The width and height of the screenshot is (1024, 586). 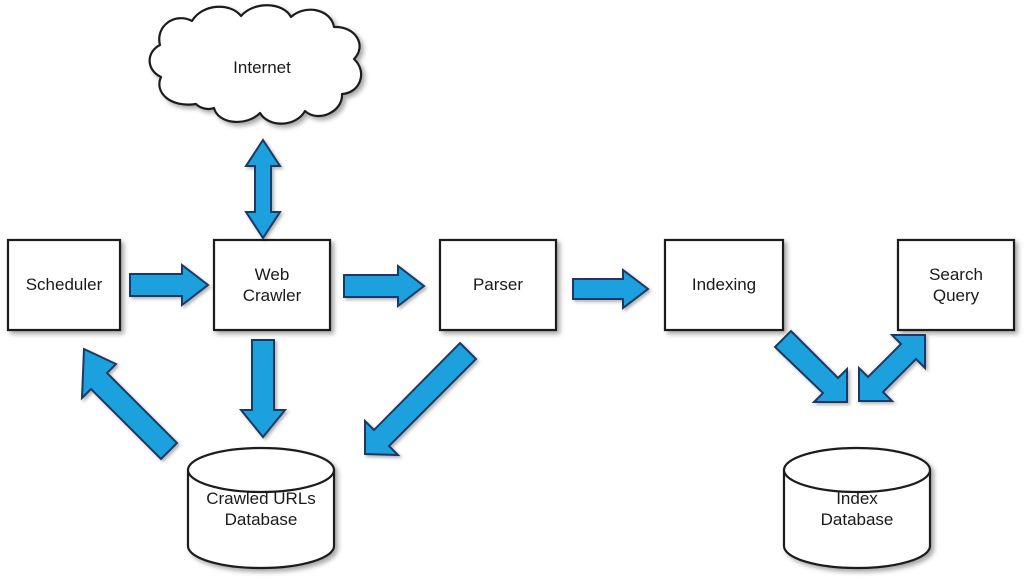 I want to click on edge-parser-indexing, so click(x=611, y=289).